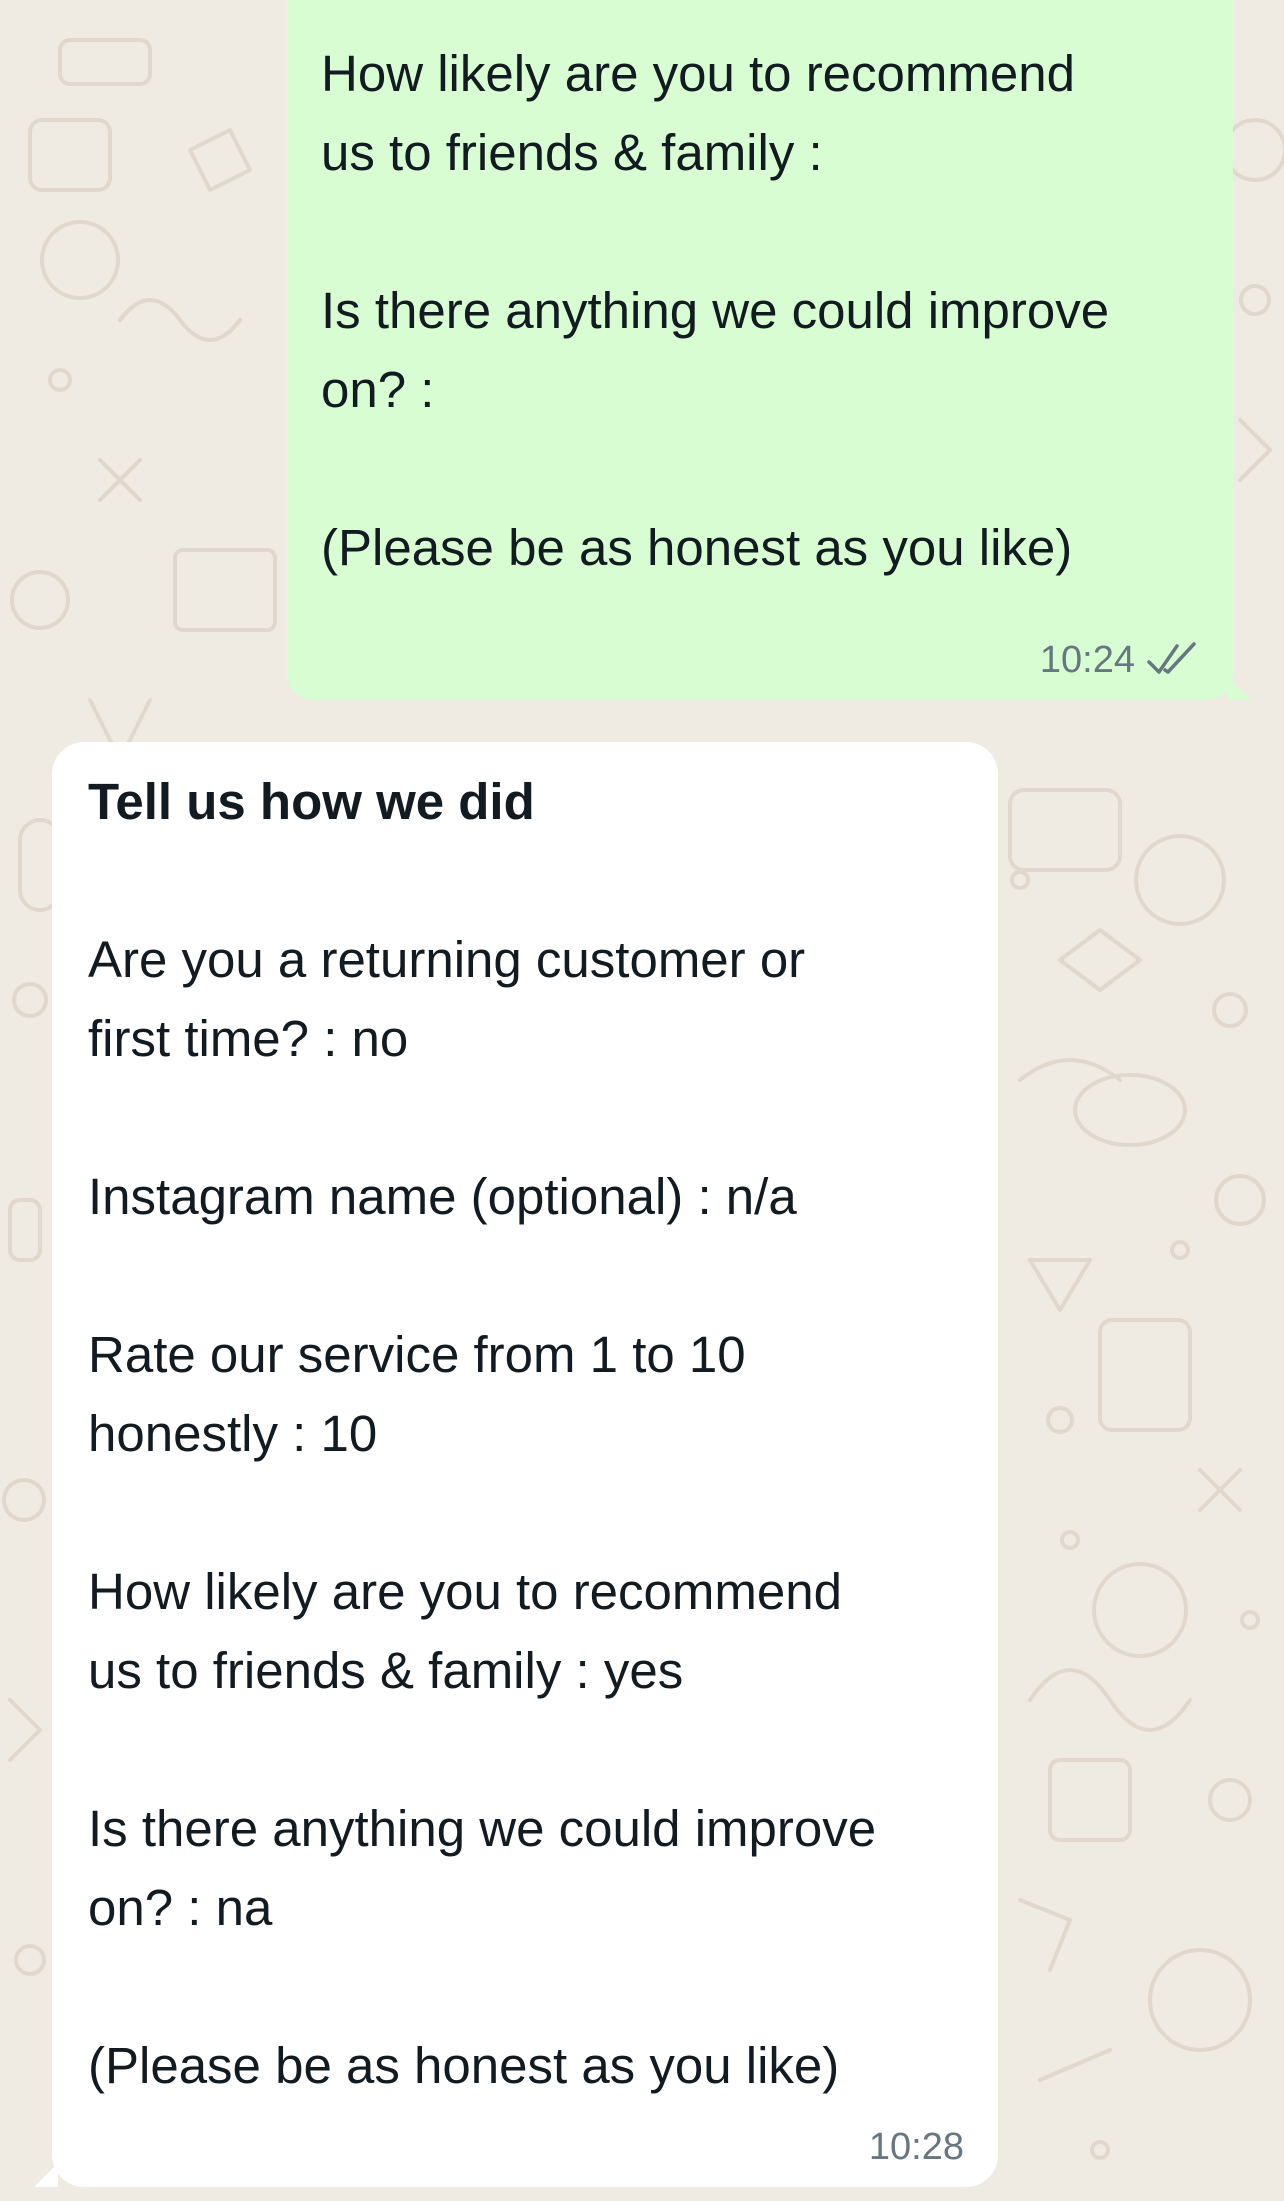 The width and height of the screenshot is (1284, 2201). Describe the element at coordinates (442, 1196) in the screenshot. I see `message-text-line: Instagram name (optional) : n/a` at that location.